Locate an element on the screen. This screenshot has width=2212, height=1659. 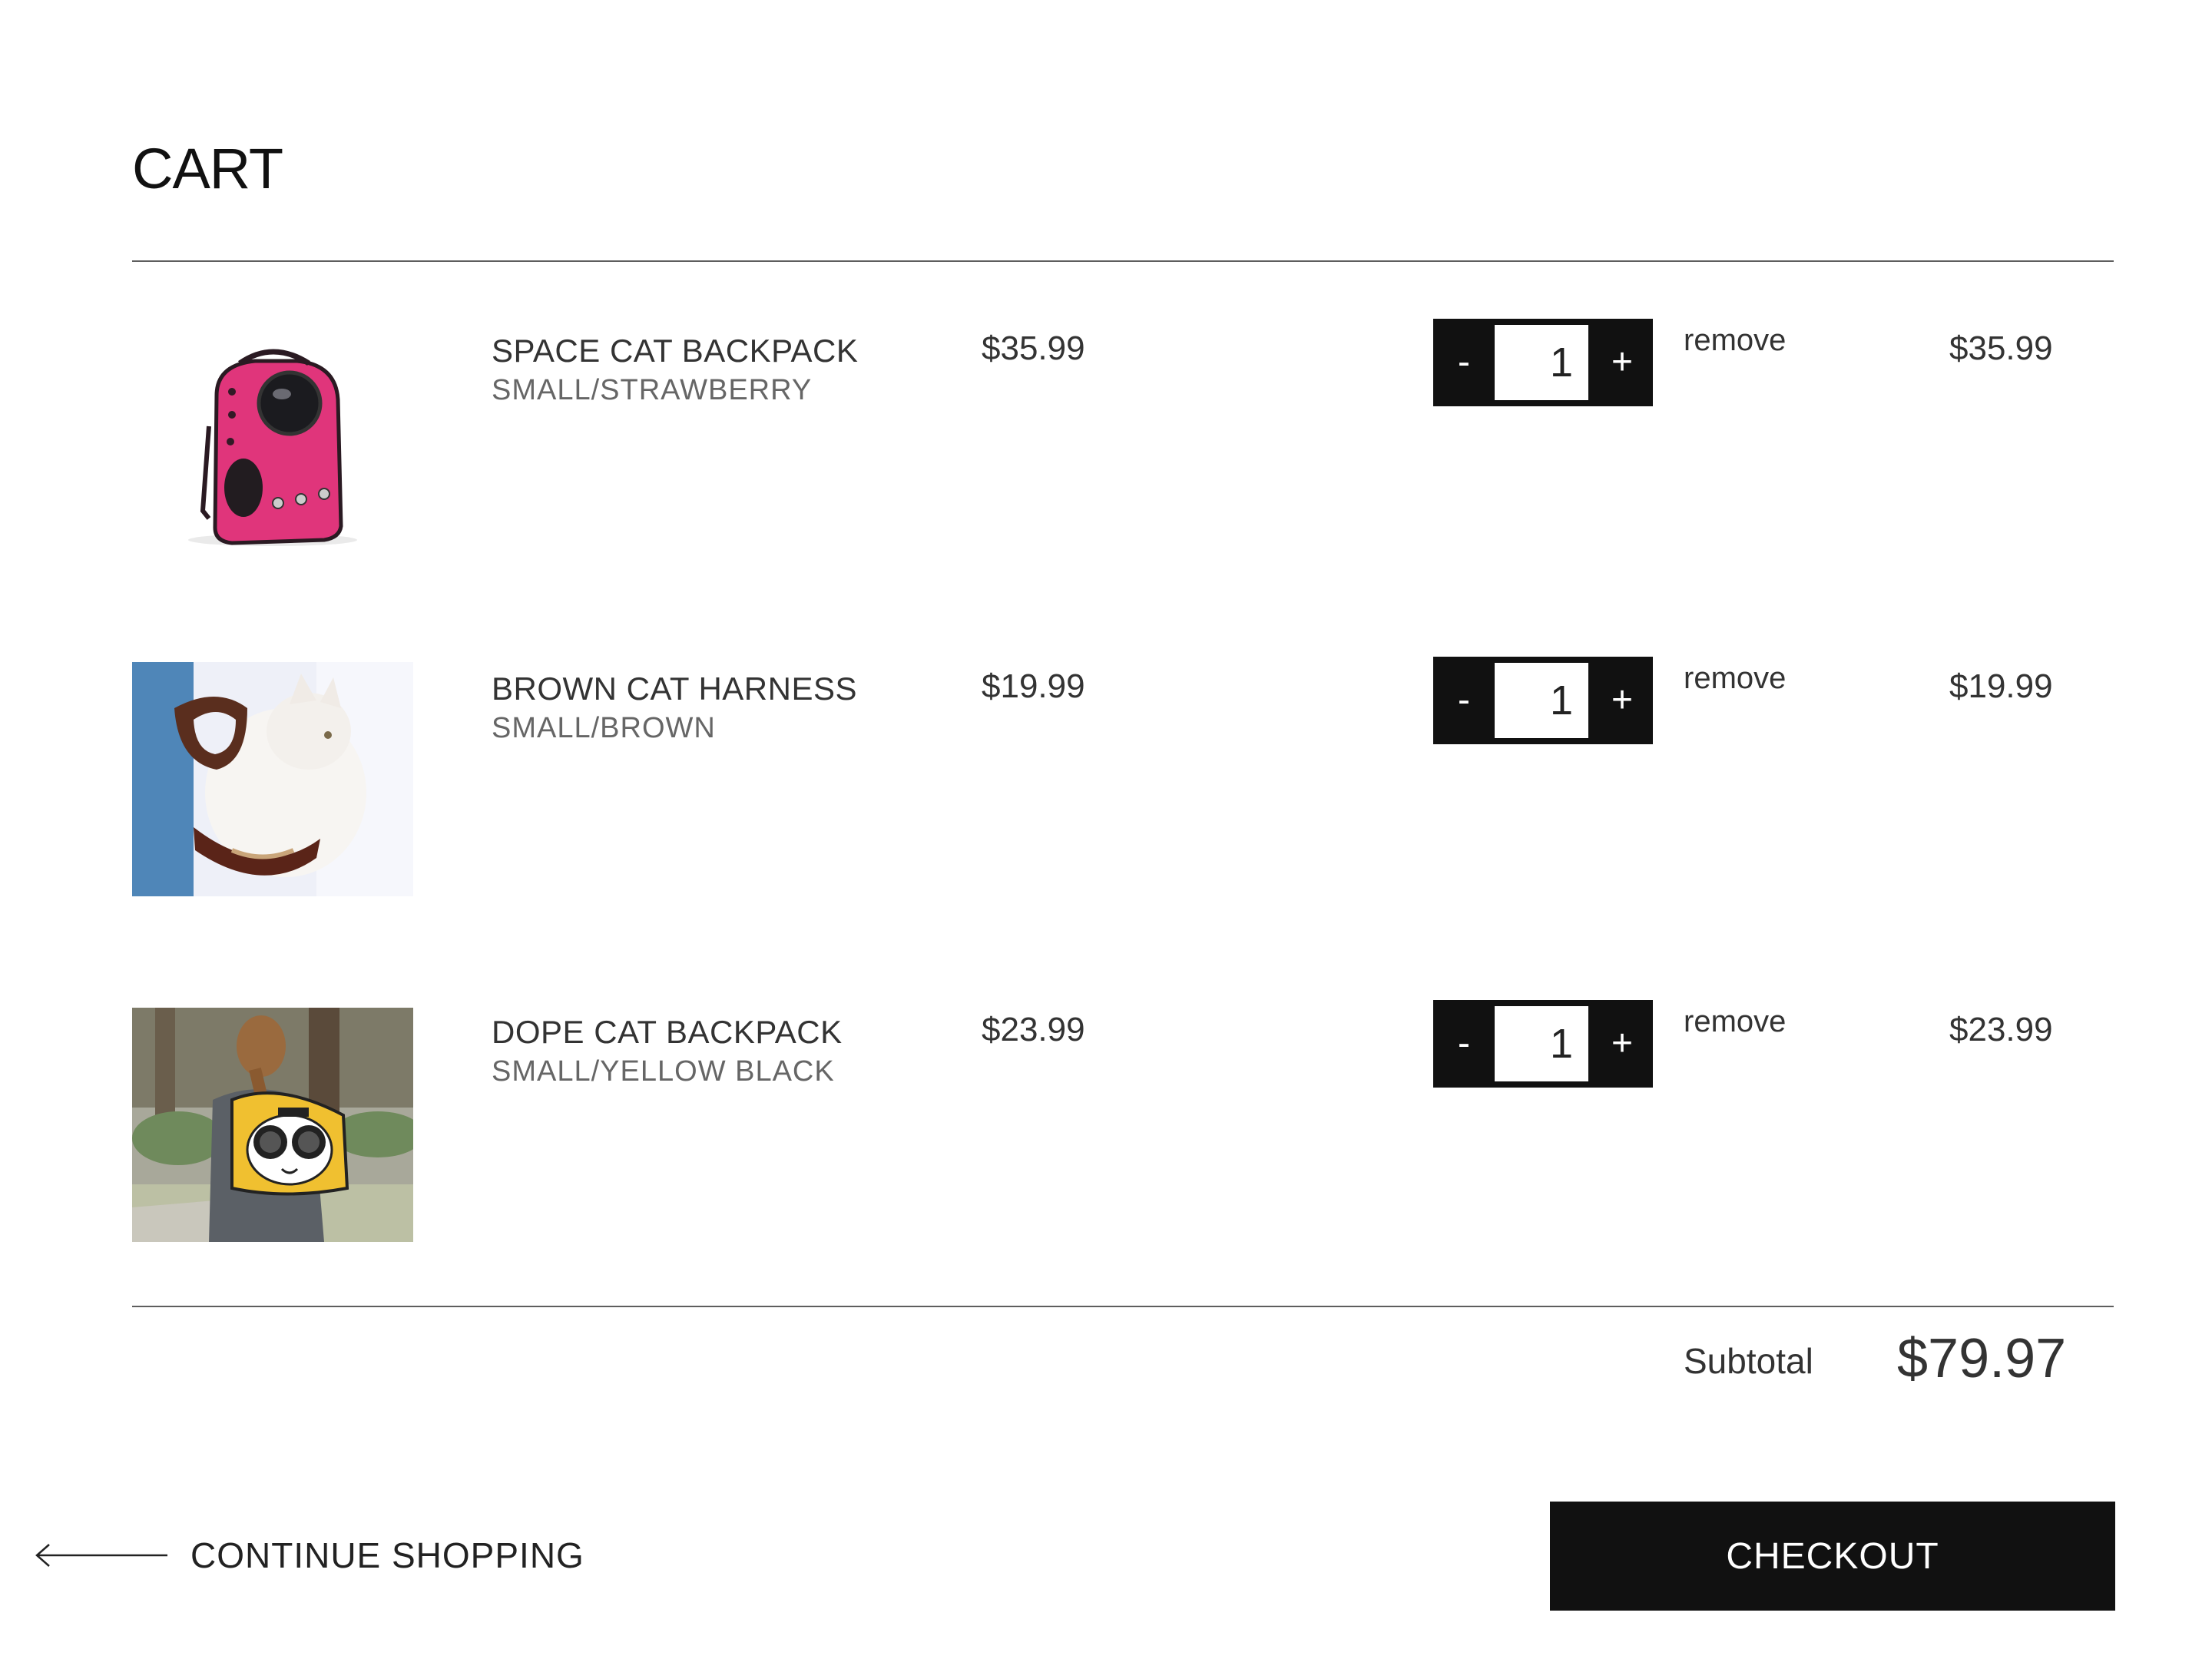
line-total: $19.99 is located at coordinates (2001, 686).